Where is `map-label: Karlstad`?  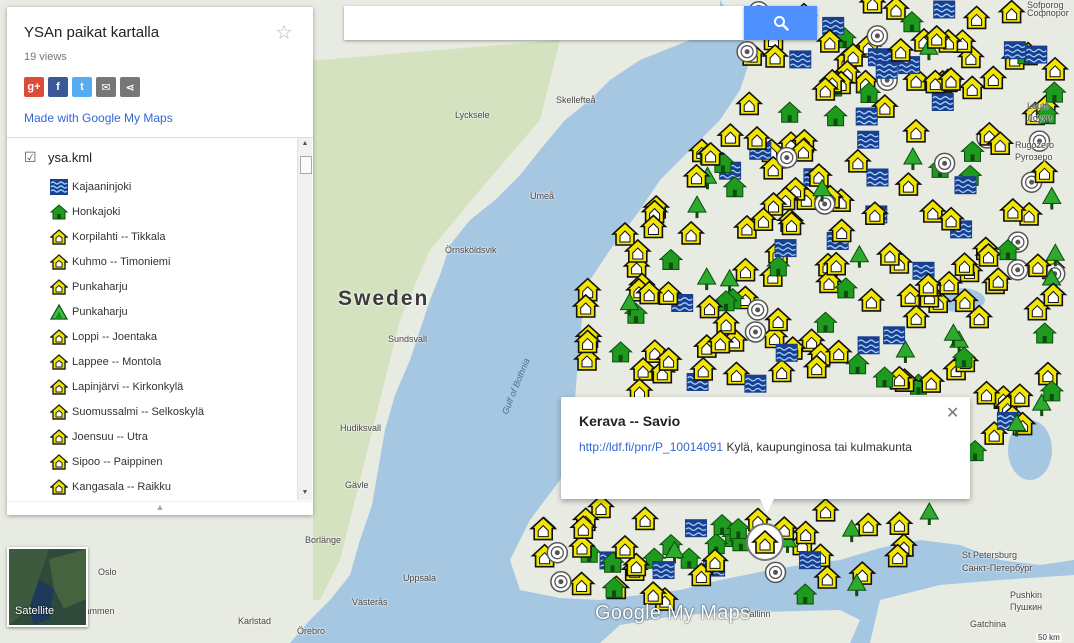
map-label: Karlstad is located at coordinates (255, 621).